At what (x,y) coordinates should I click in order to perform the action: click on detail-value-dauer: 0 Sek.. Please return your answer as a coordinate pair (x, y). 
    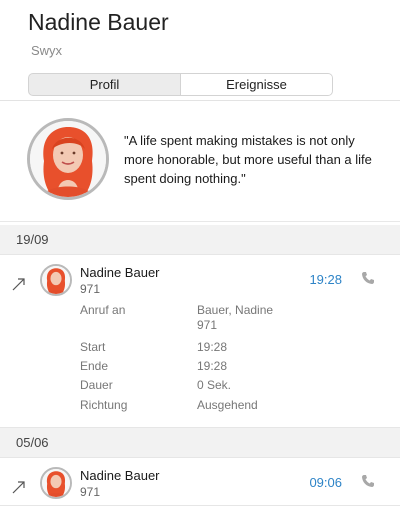
    Looking at the image, I should click on (214, 385).